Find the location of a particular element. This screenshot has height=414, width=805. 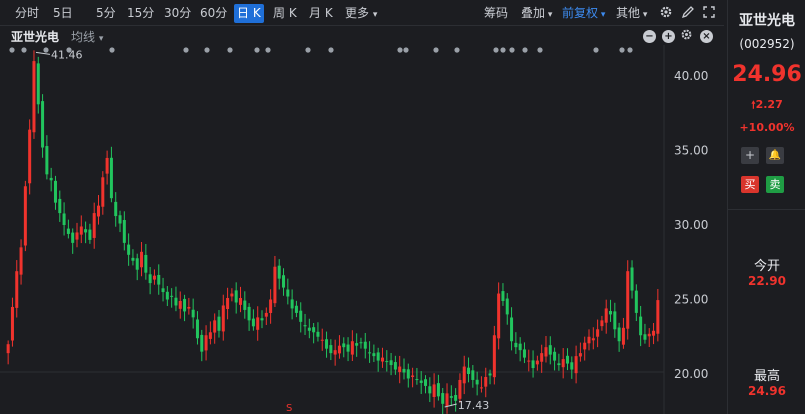

gear-icon is located at coordinates (686, 36).